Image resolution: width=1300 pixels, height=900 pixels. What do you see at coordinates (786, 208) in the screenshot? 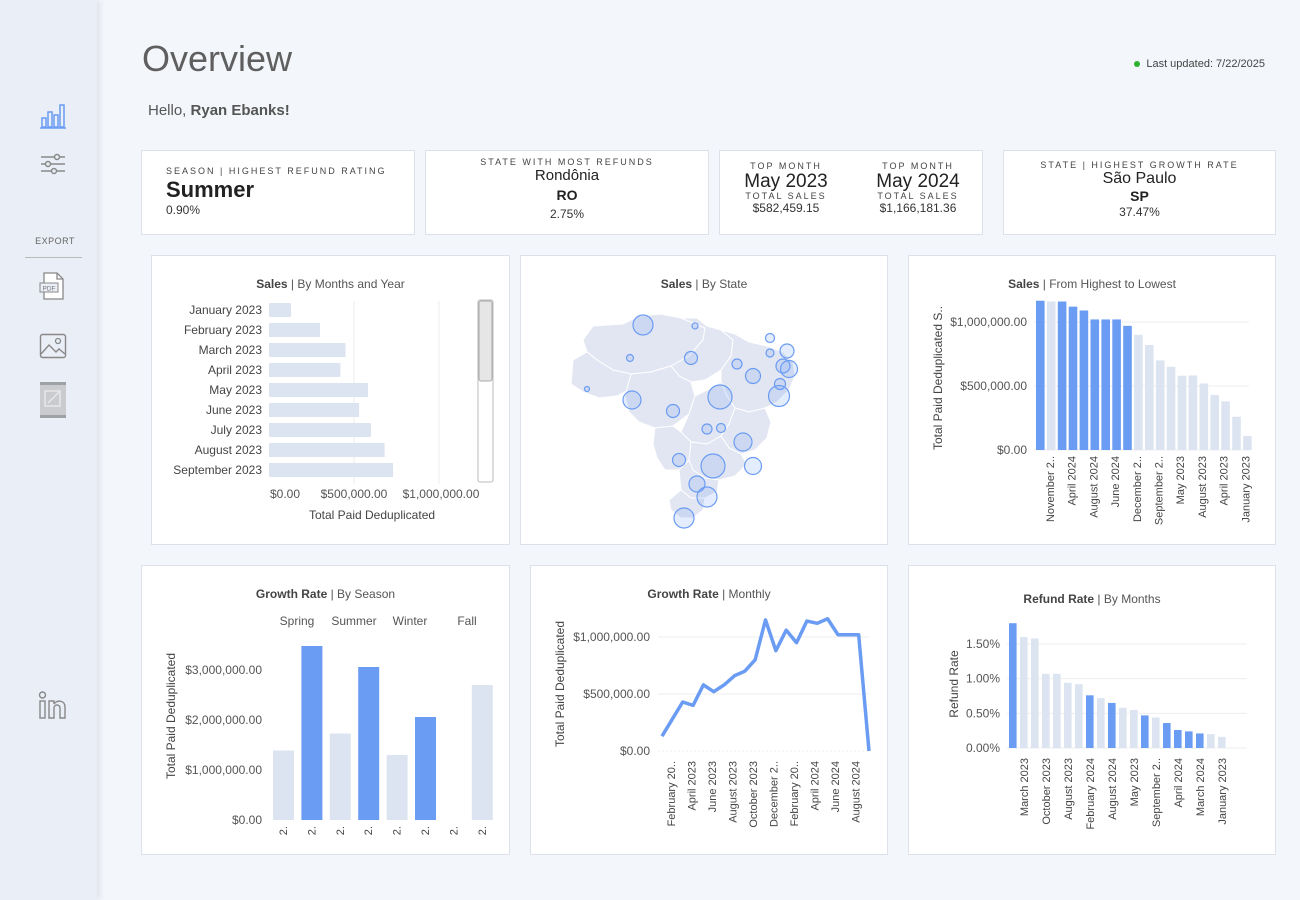
I see `kpi-top-month-1-sub: $582,459.15` at bounding box center [786, 208].